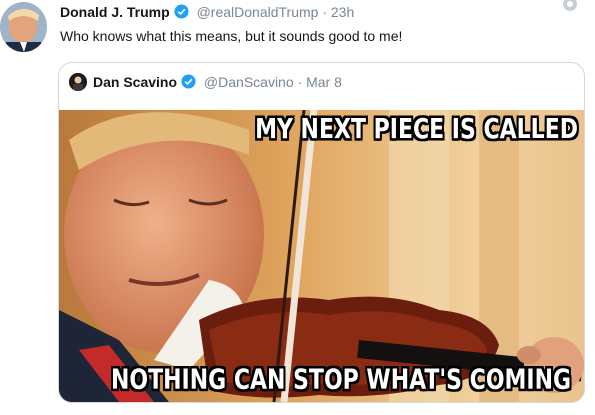 Image resolution: width=595 pixels, height=415 pixels. What do you see at coordinates (78, 82) in the screenshot?
I see `quoted-avatar` at bounding box center [78, 82].